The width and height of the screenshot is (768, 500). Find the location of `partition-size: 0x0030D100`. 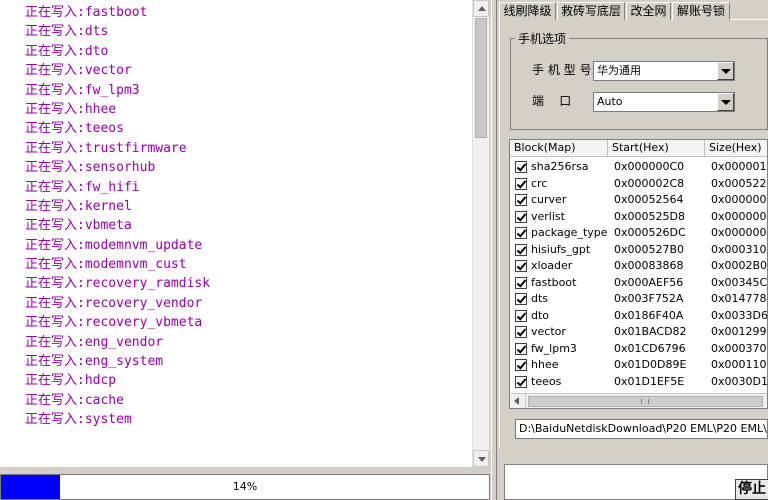

partition-size: 0x0030D100 is located at coordinates (739, 381).